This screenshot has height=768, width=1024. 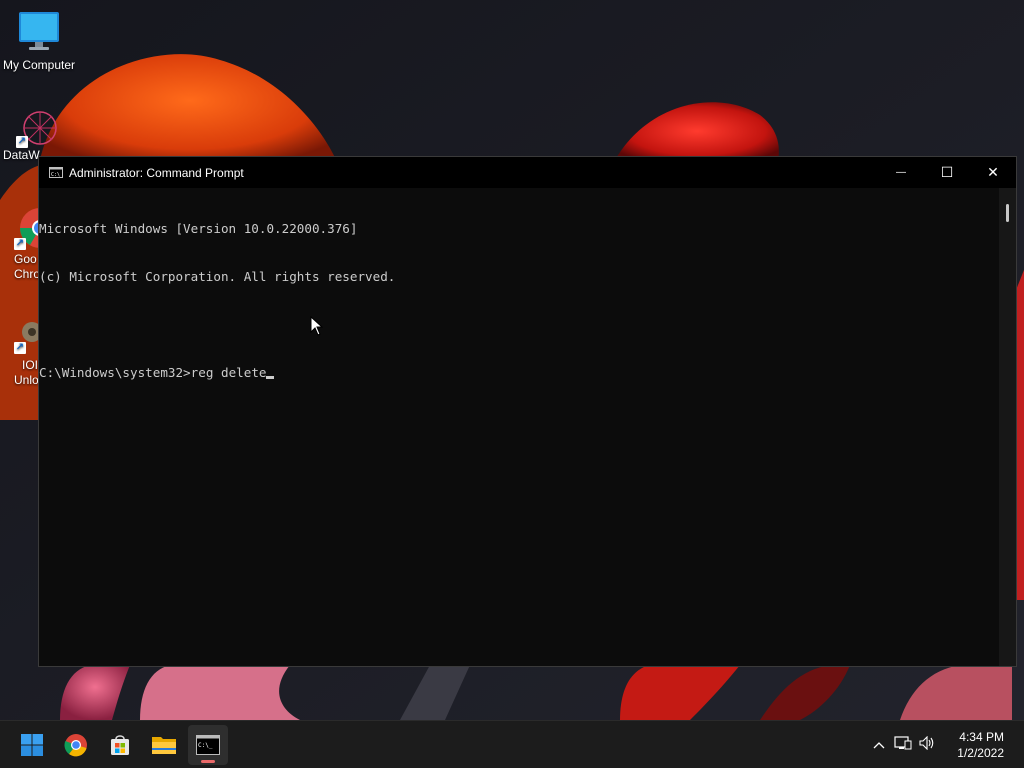 I want to click on maximize-button: ☐, so click(x=947, y=172).